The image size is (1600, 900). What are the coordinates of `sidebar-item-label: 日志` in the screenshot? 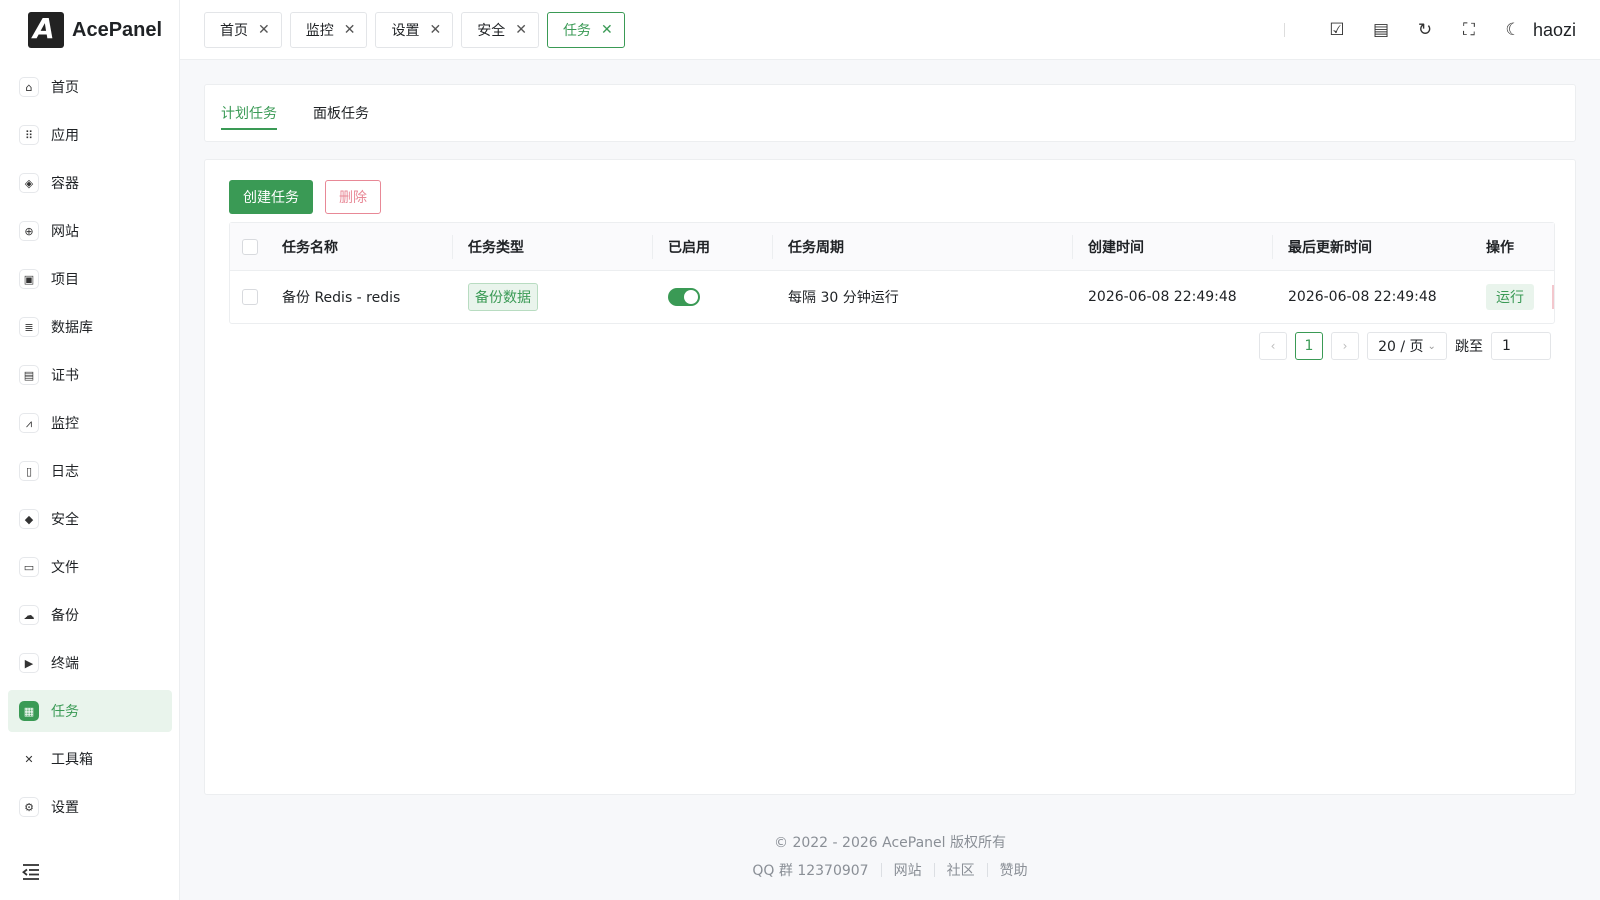 It's located at (65, 472).